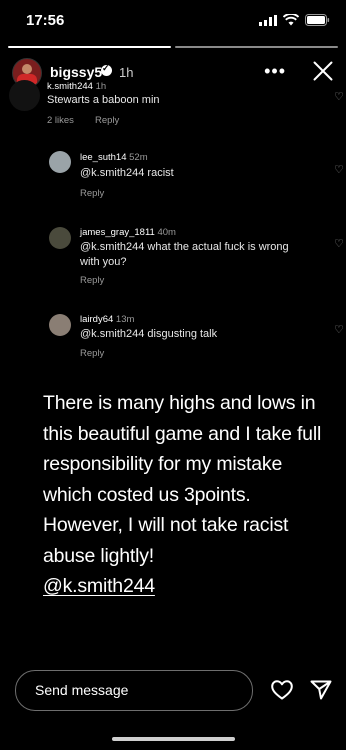 Image resolution: width=346 pixels, height=750 pixels. I want to click on comment-text-continued: with you?, so click(103, 262).